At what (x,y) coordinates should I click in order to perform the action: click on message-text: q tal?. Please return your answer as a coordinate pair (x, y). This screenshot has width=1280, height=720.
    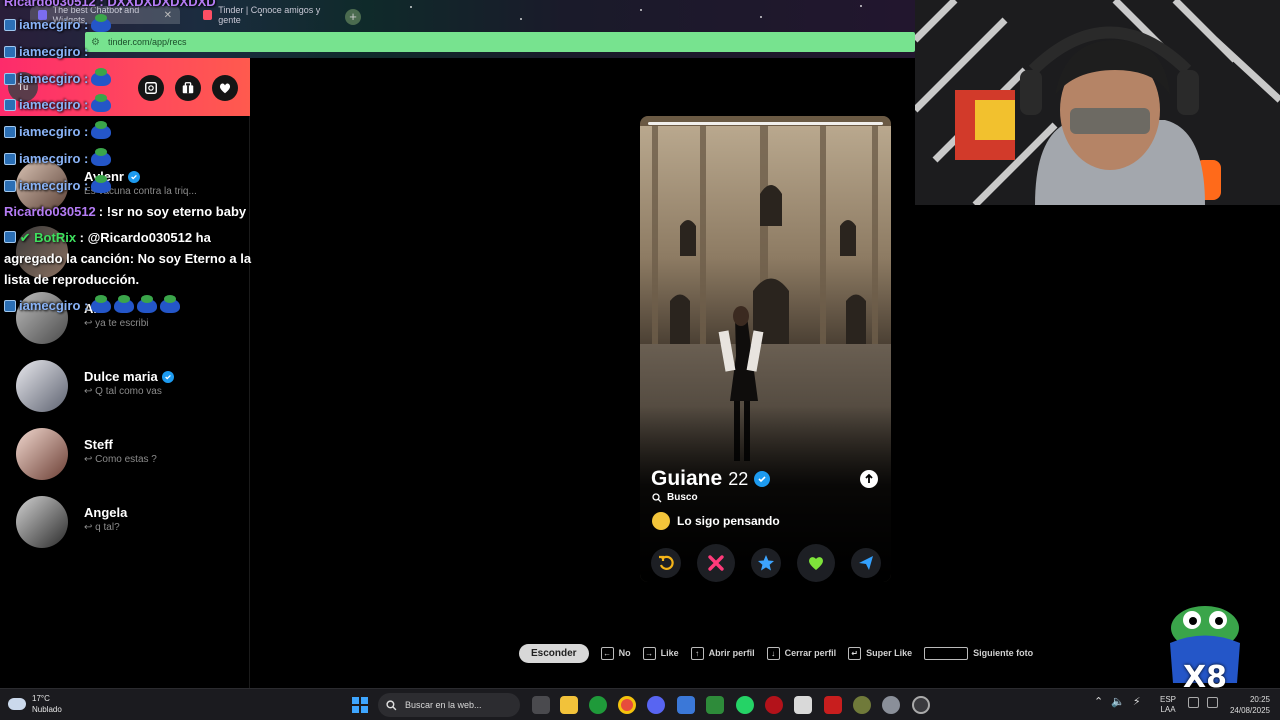
    Looking at the image, I should click on (107, 527).